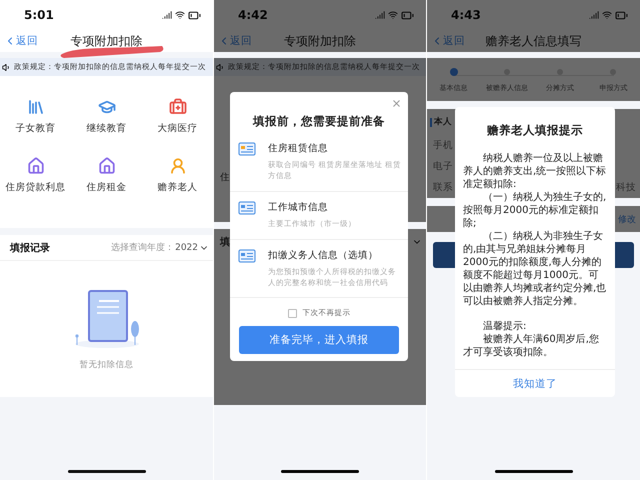 This screenshot has height=480, width=640. I want to click on person-icon, so click(177, 166).